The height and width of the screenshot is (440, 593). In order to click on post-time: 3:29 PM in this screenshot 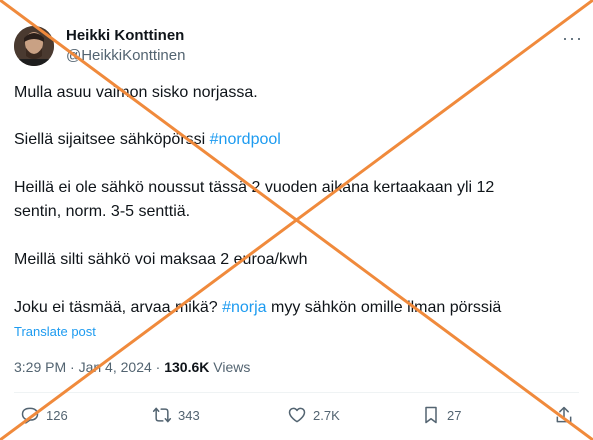, I will do `click(40, 367)`.